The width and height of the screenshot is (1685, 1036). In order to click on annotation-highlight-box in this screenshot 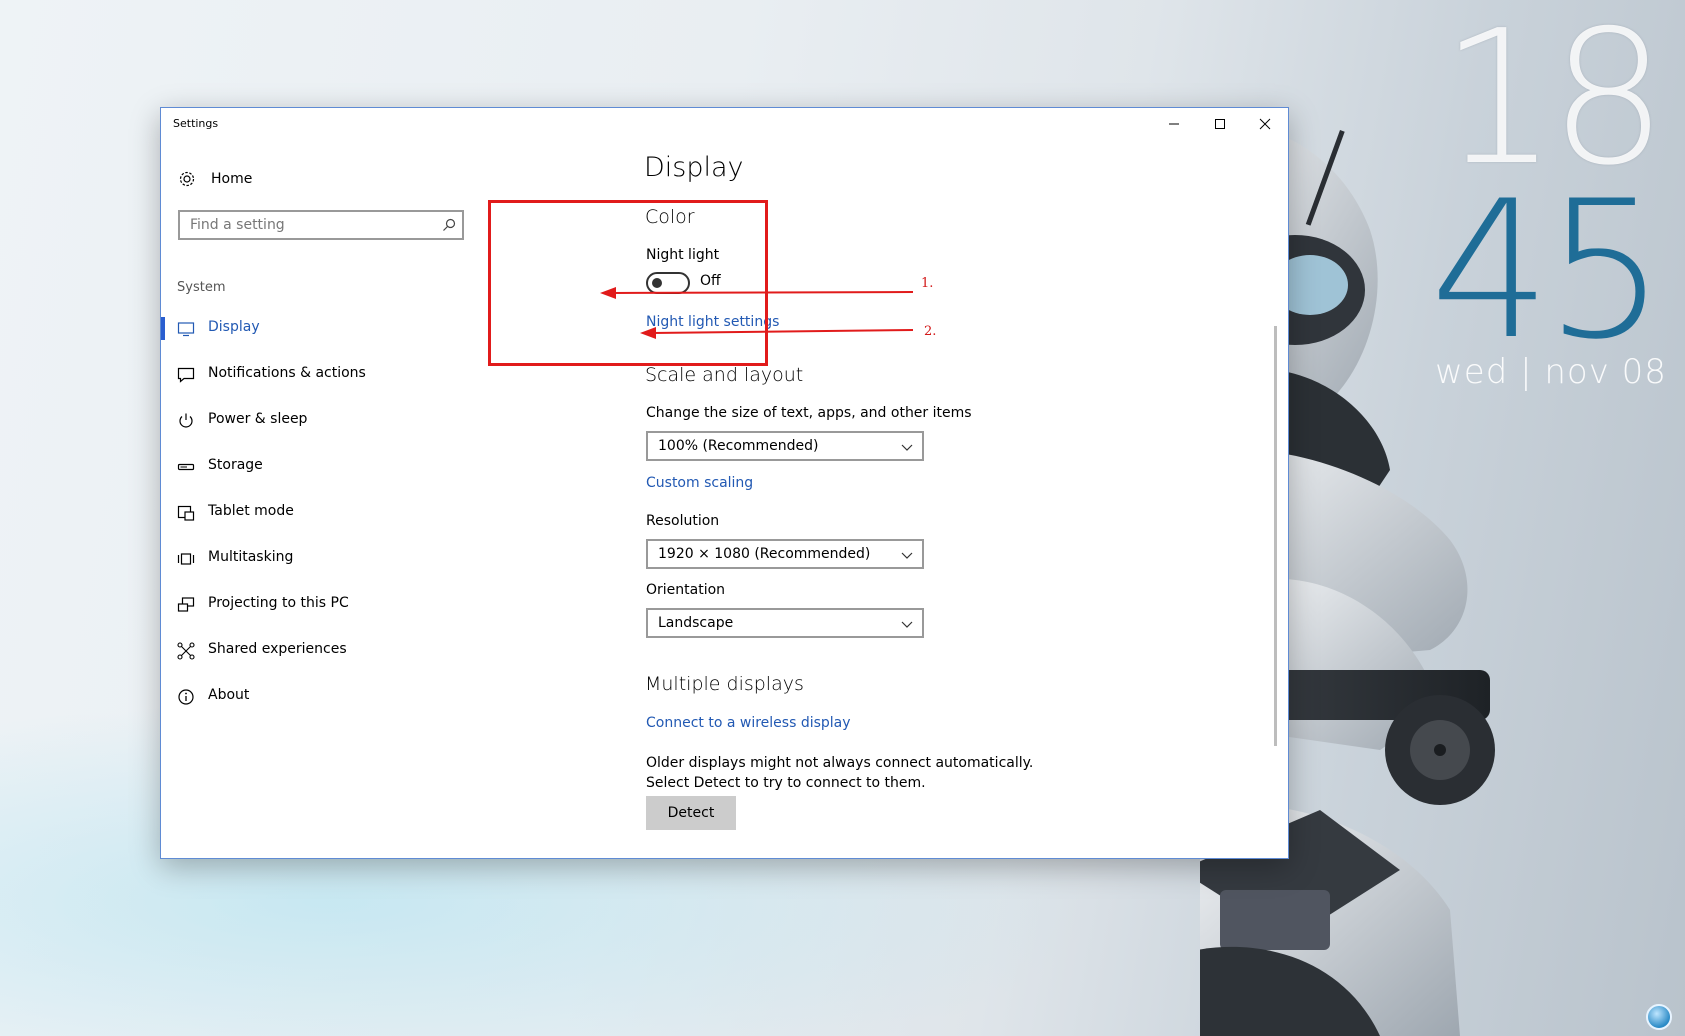, I will do `click(628, 283)`.